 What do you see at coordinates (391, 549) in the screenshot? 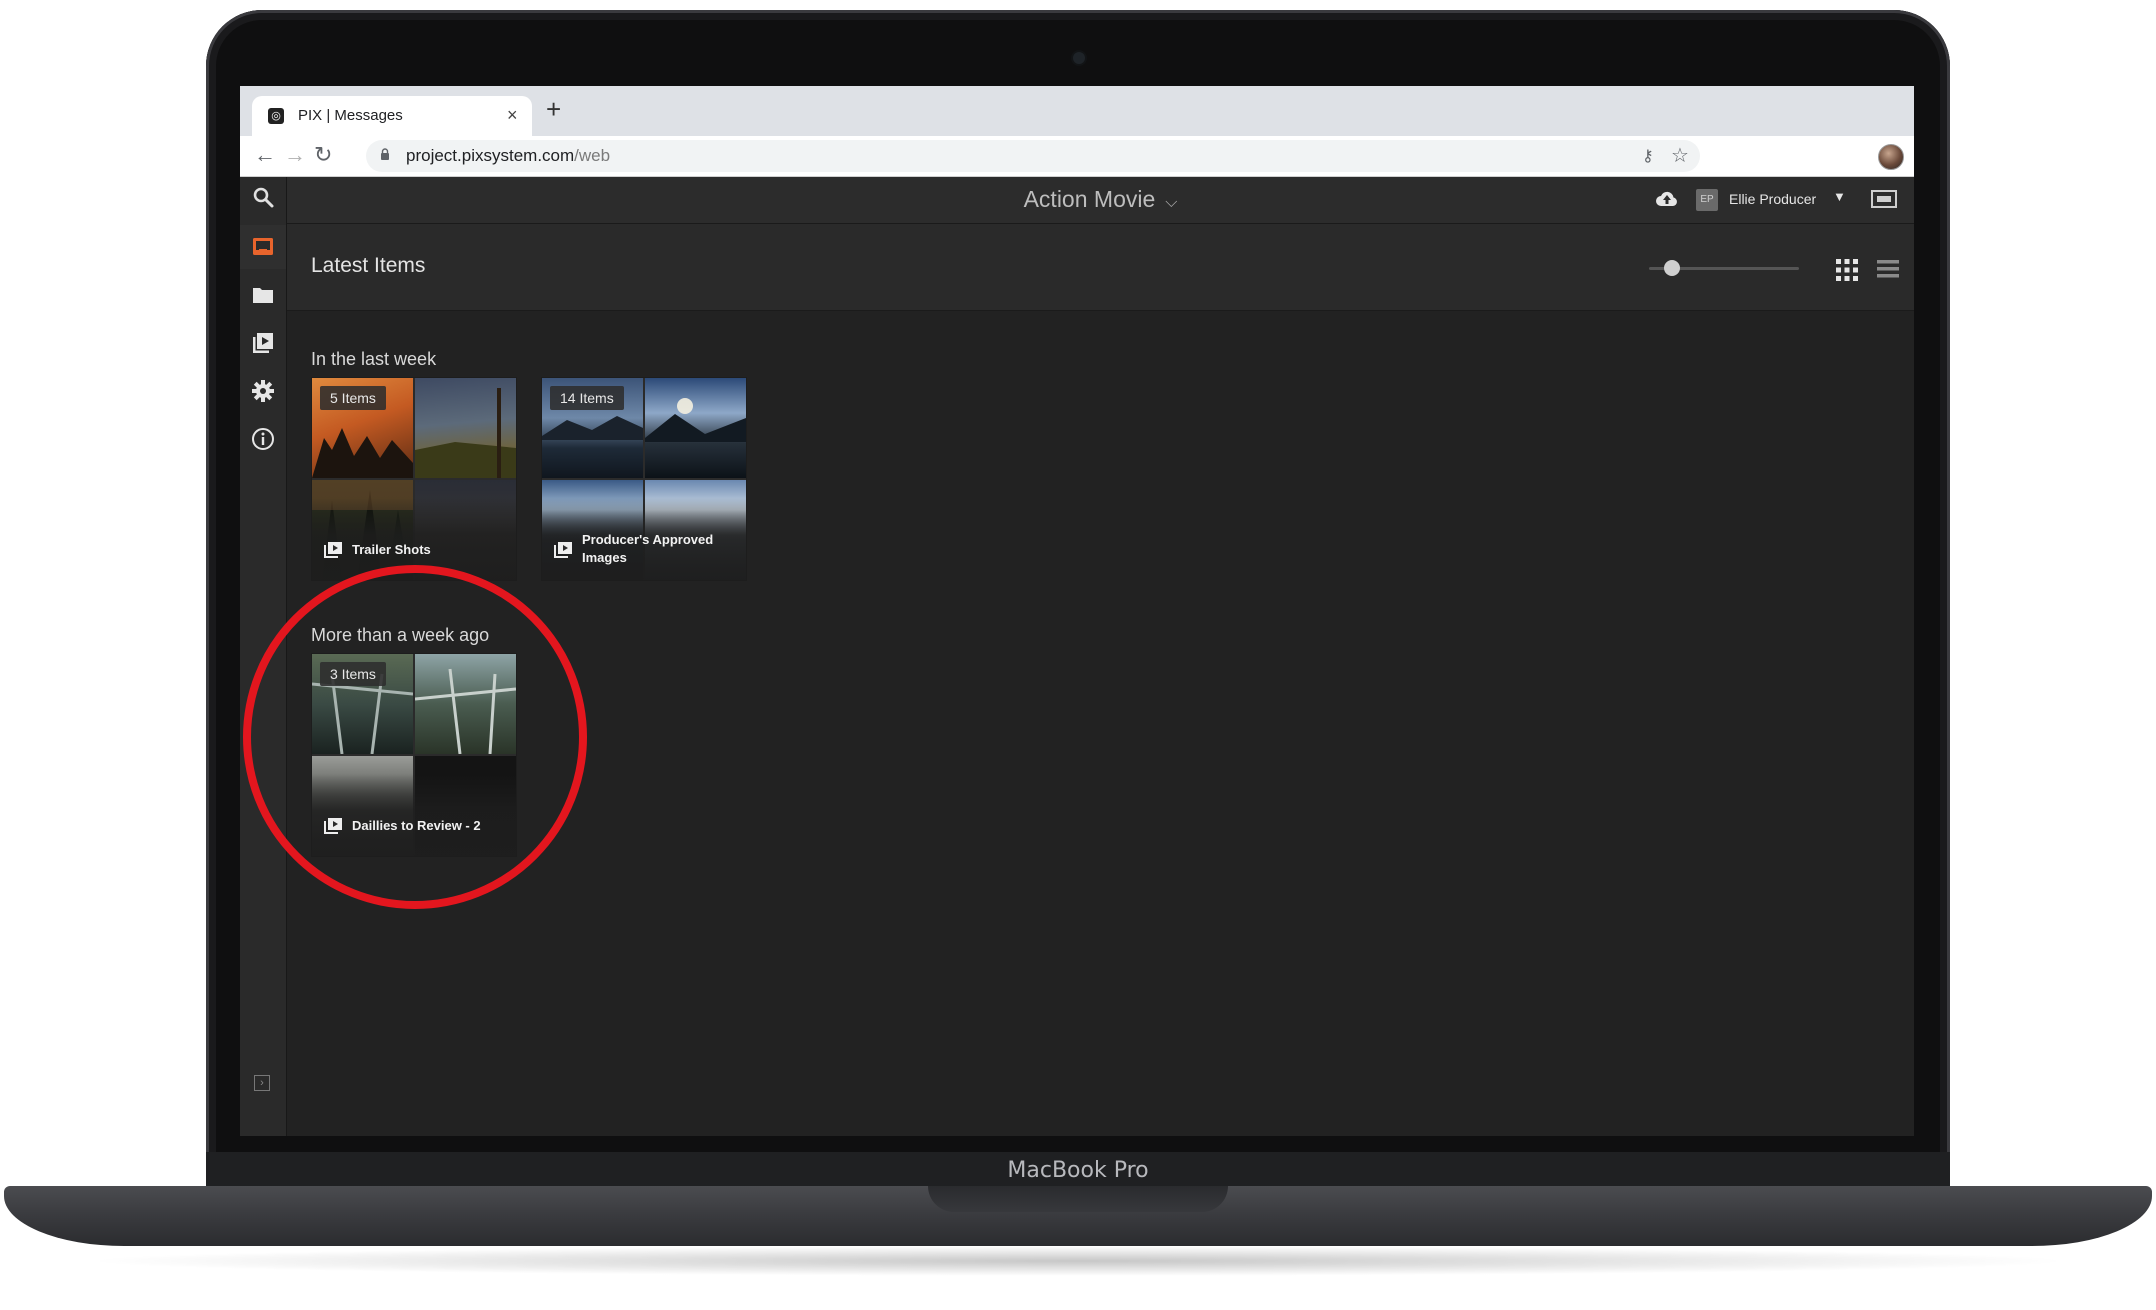
I see `card-name: Trailer Shots` at bounding box center [391, 549].